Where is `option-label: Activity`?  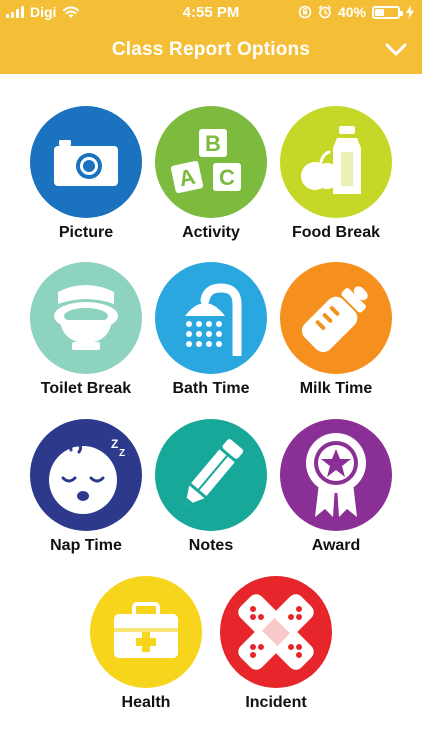 option-label: Activity is located at coordinates (211, 232).